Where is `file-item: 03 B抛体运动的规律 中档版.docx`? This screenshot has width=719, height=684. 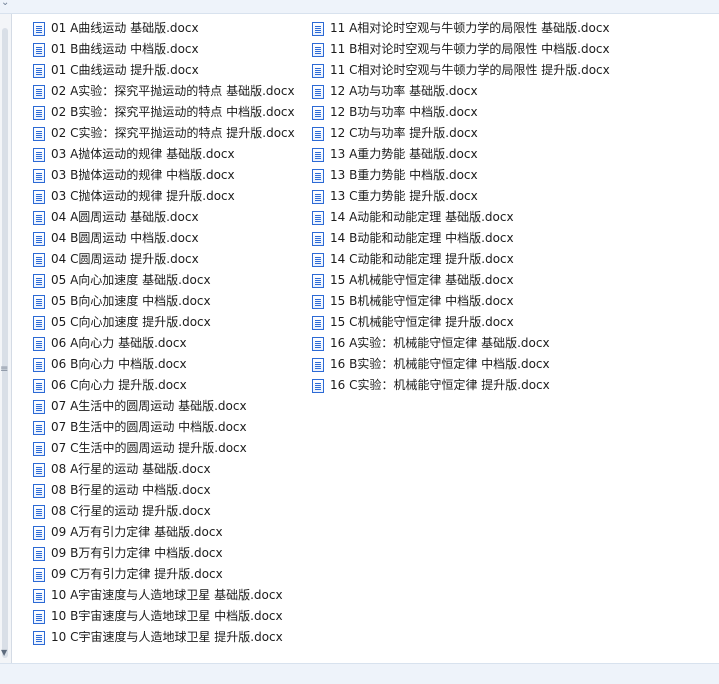 file-item: 03 B抛体运动的规律 中档版.docx is located at coordinates (164, 175).